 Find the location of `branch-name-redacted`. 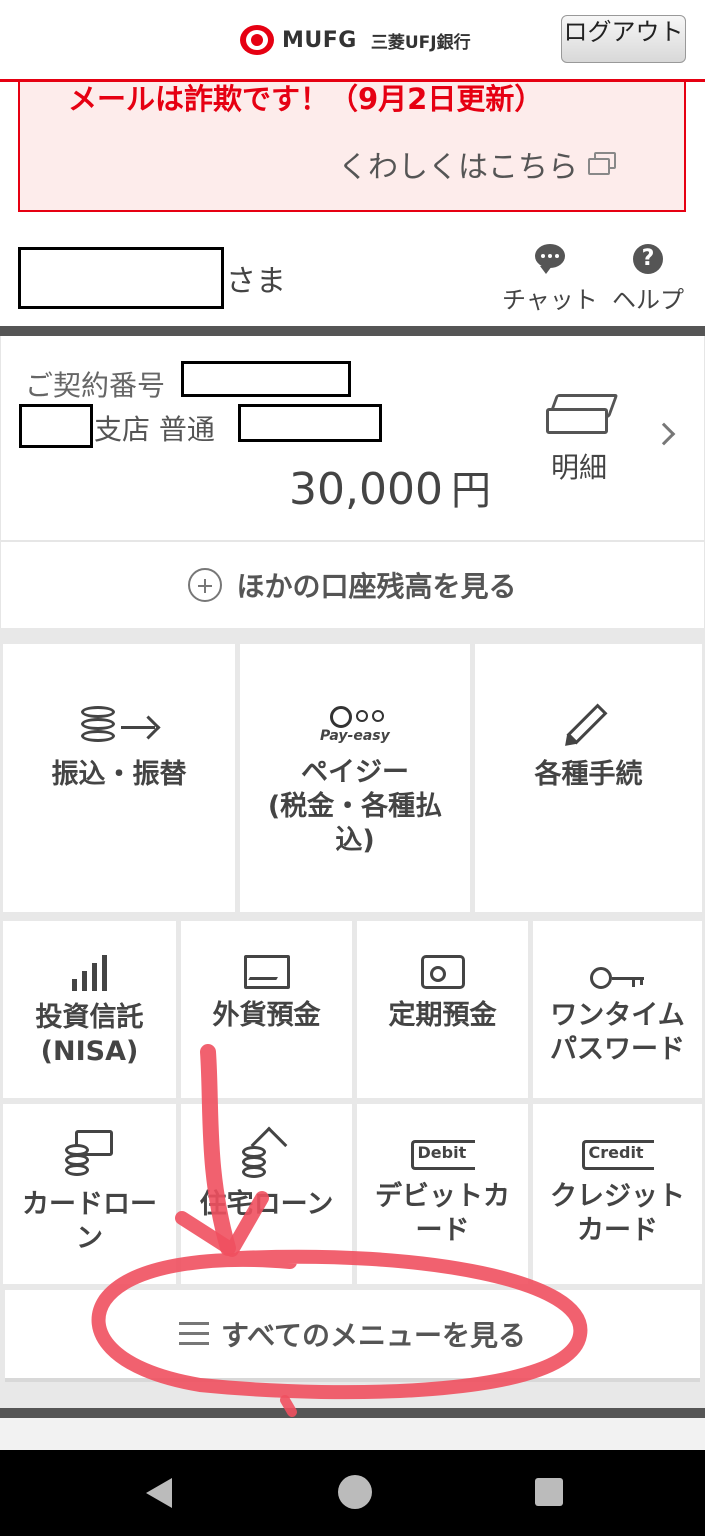

branch-name-redacted is located at coordinates (56, 426).